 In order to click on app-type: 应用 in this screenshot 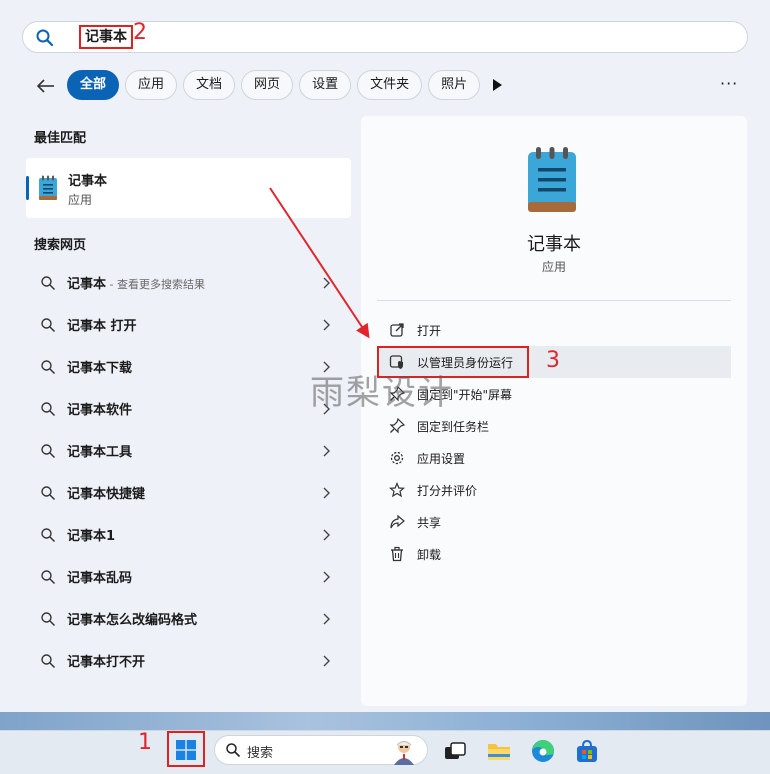, I will do `click(553, 267)`.